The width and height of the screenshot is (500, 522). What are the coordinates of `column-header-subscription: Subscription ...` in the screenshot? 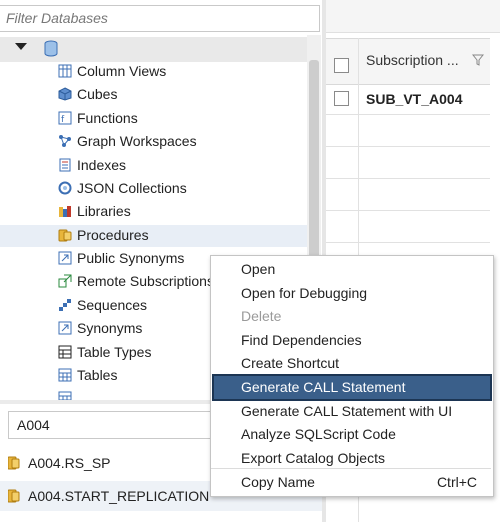 It's located at (412, 60).